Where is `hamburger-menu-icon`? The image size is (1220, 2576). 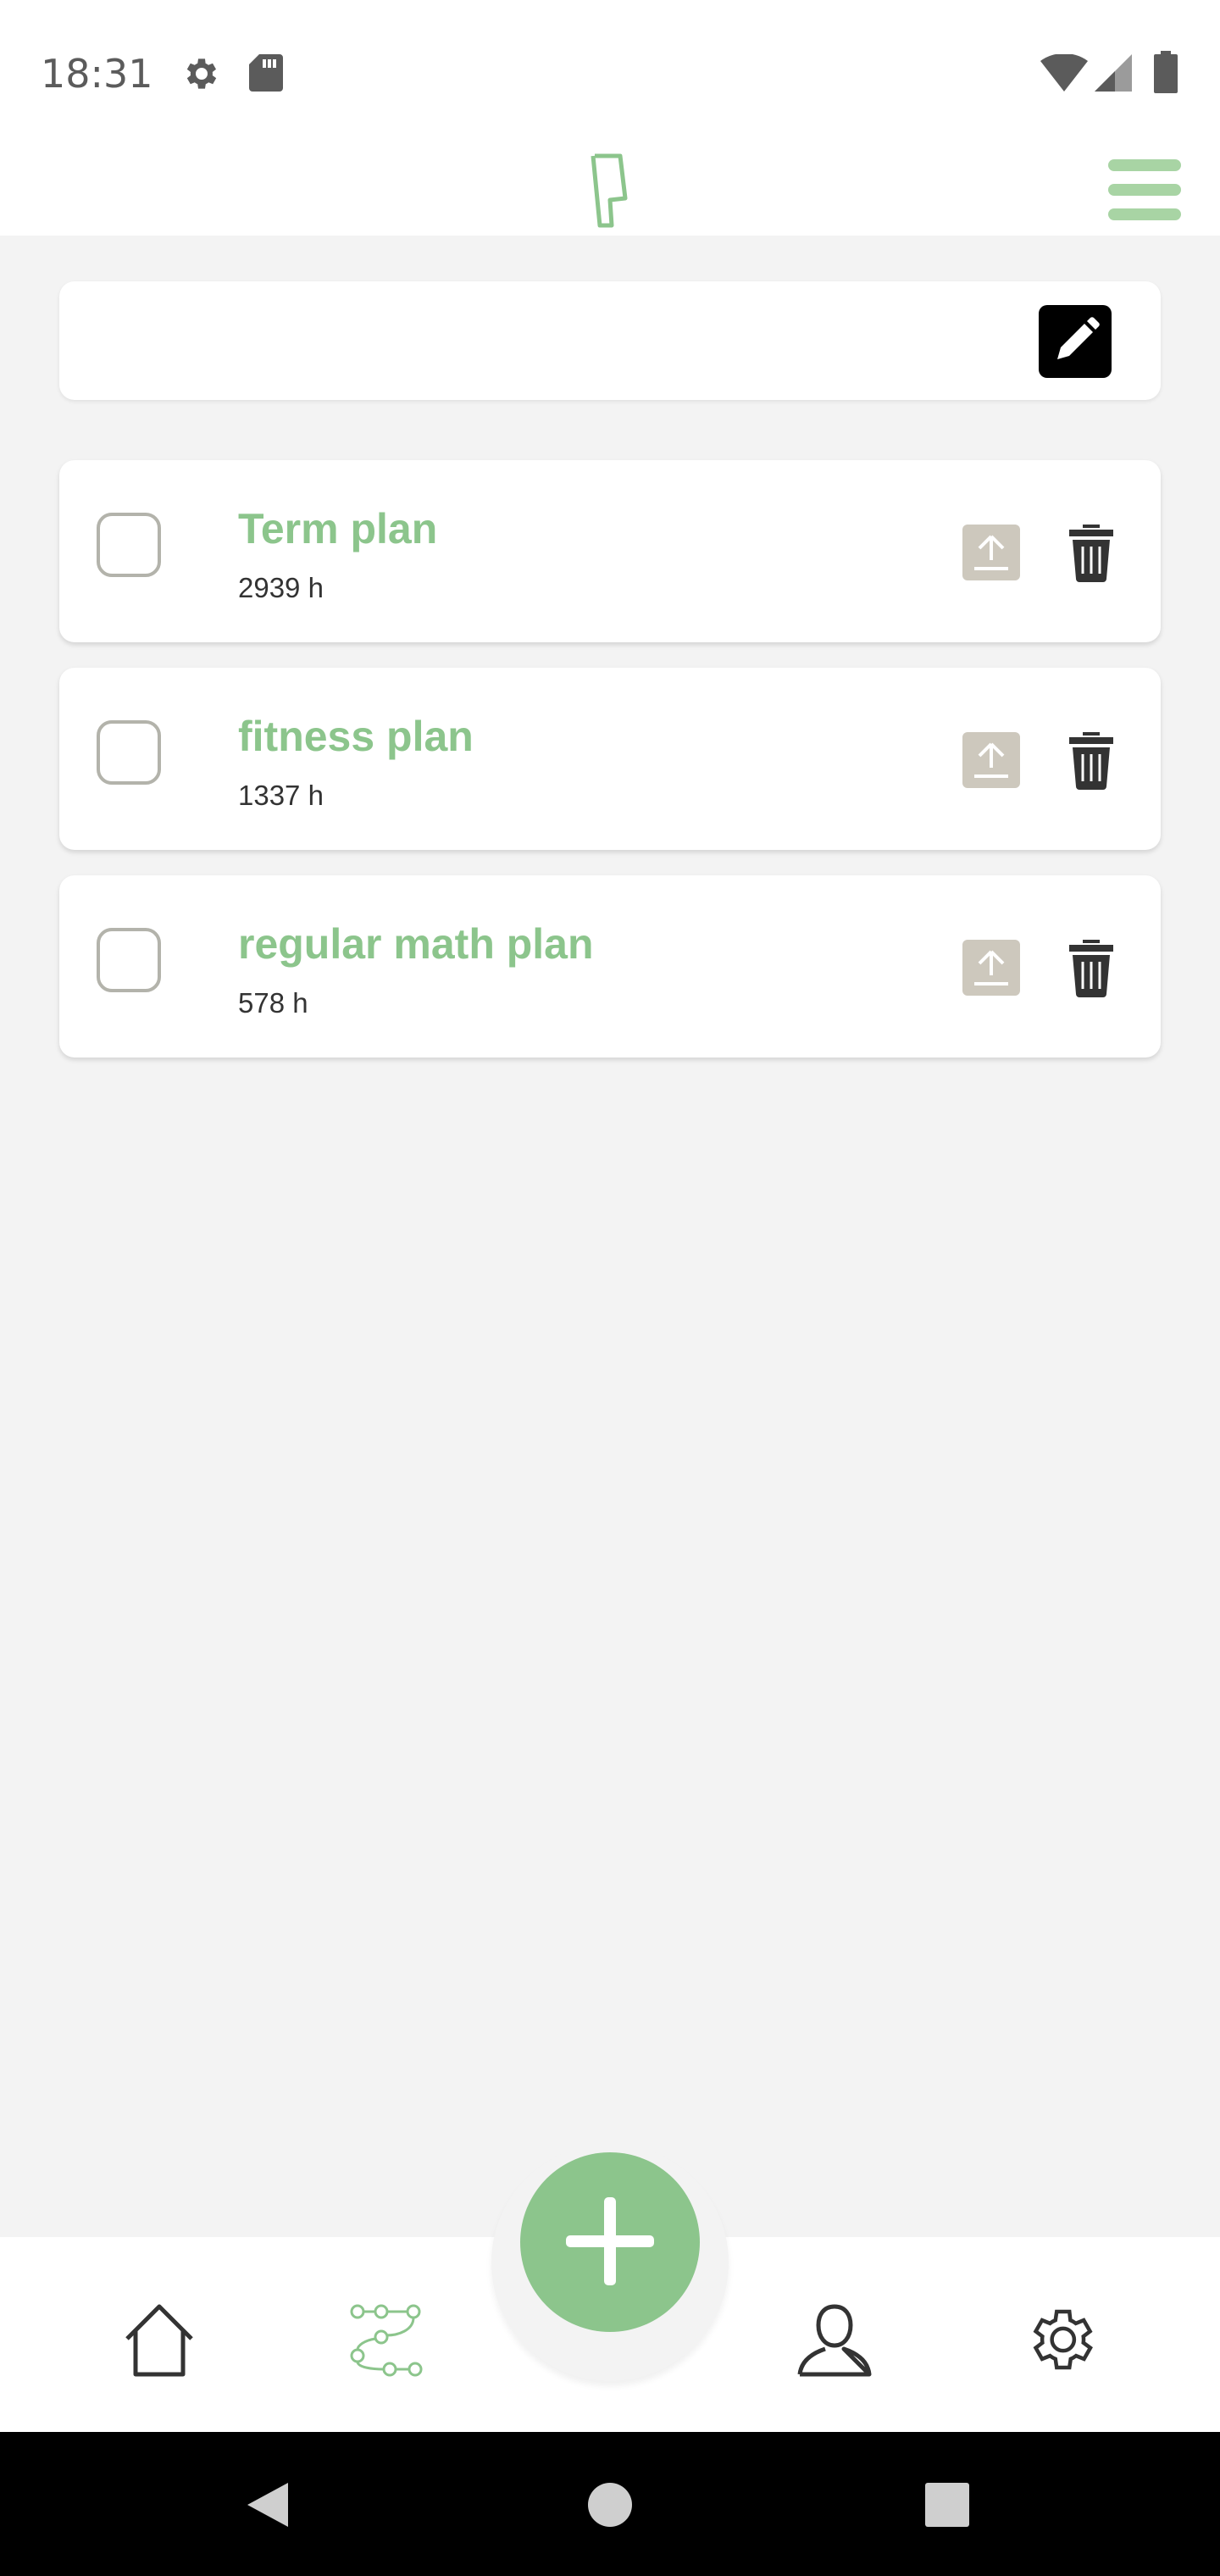 hamburger-menu-icon is located at coordinates (1144, 189).